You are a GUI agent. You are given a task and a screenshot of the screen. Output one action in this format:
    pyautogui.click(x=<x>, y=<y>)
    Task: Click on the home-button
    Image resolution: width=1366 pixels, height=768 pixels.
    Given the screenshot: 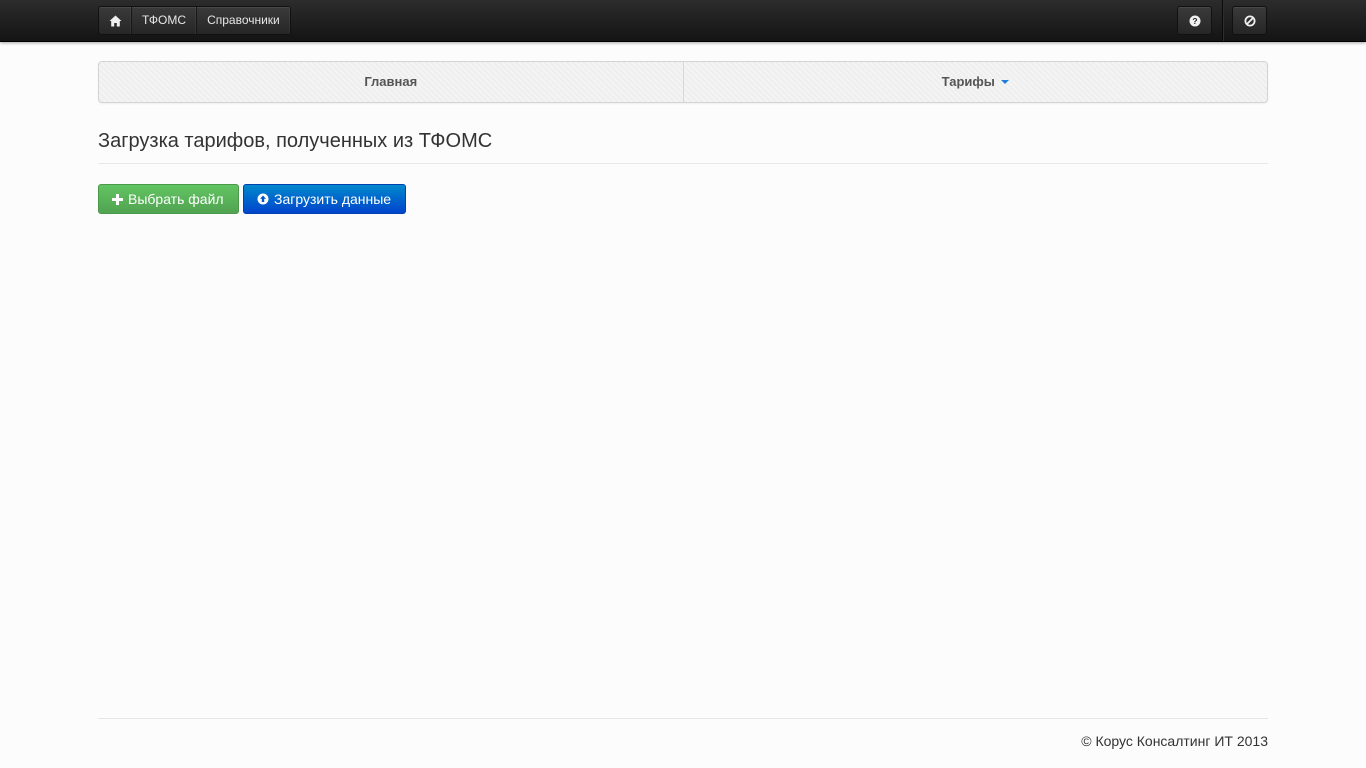 What is the action you would take?
    pyautogui.click(x=115, y=20)
    